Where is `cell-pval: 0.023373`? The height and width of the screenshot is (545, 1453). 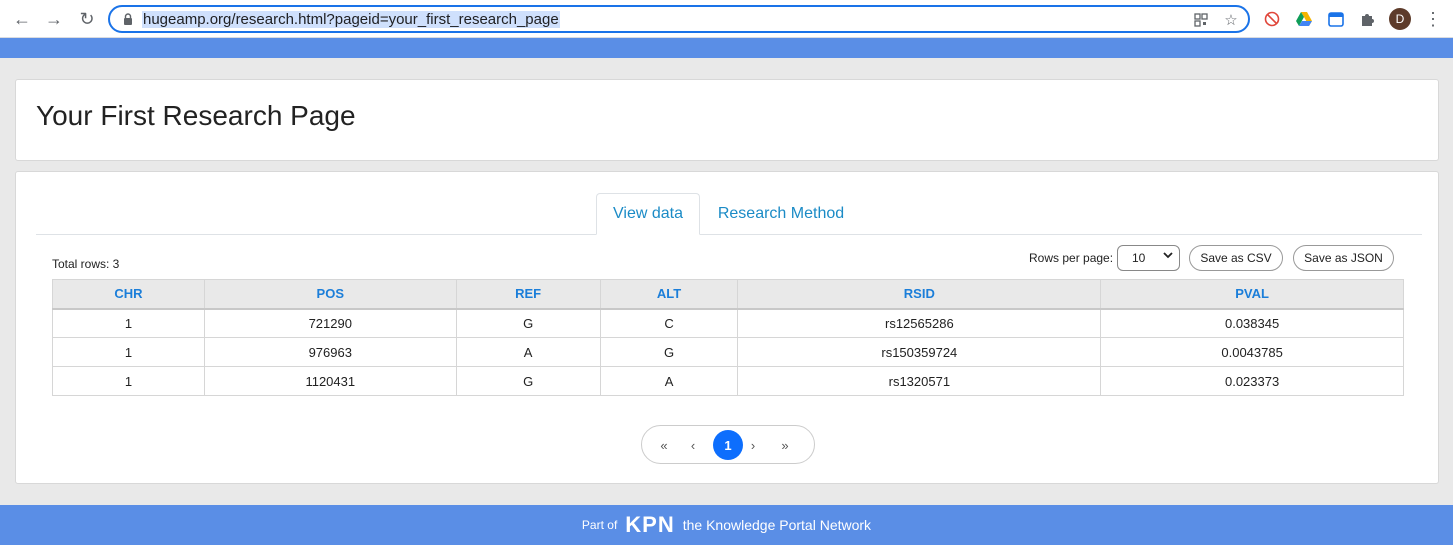
cell-pval: 0.023373 is located at coordinates (1252, 381).